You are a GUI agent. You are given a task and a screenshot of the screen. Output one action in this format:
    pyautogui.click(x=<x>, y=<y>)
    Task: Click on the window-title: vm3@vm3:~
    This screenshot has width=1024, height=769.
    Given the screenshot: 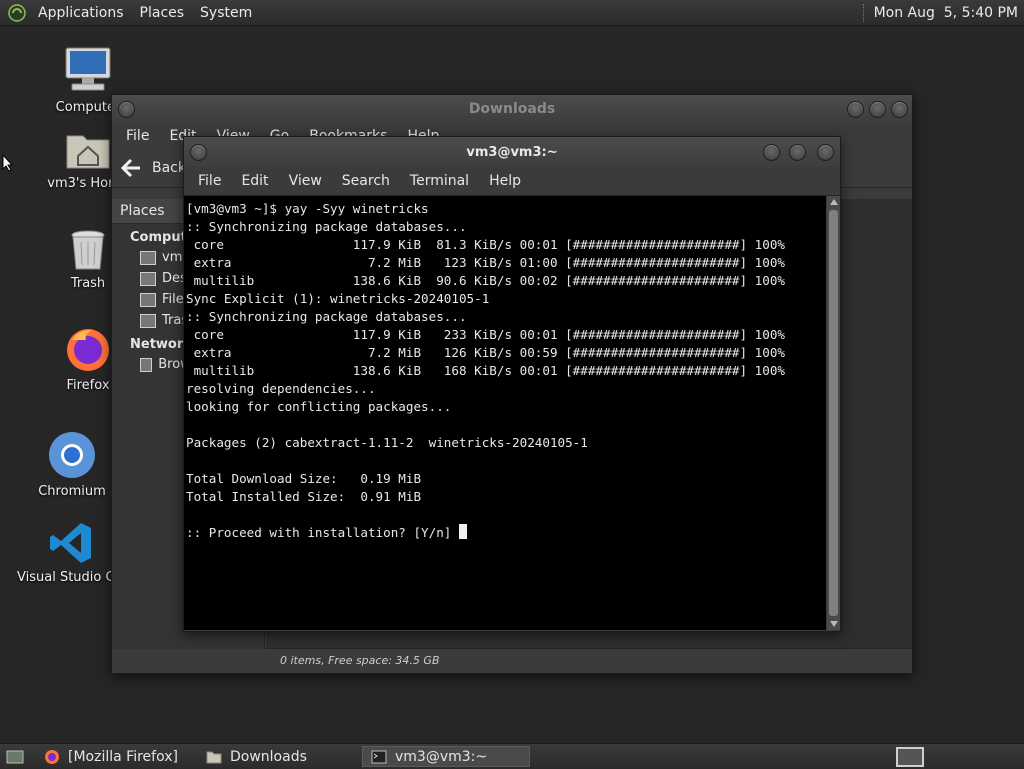 What is the action you would take?
    pyautogui.click(x=512, y=152)
    